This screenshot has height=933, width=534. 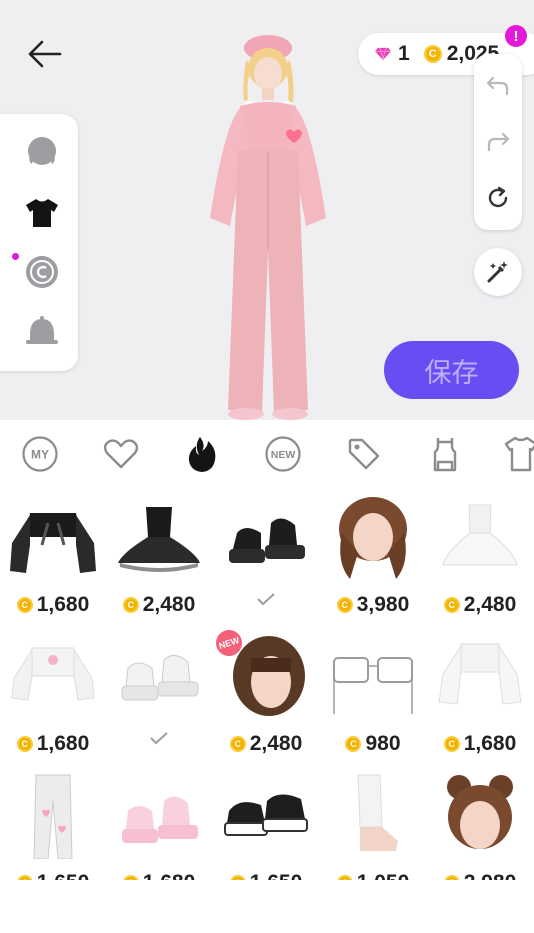 I want to click on new-circle-icon: NEW, so click(x=283, y=454).